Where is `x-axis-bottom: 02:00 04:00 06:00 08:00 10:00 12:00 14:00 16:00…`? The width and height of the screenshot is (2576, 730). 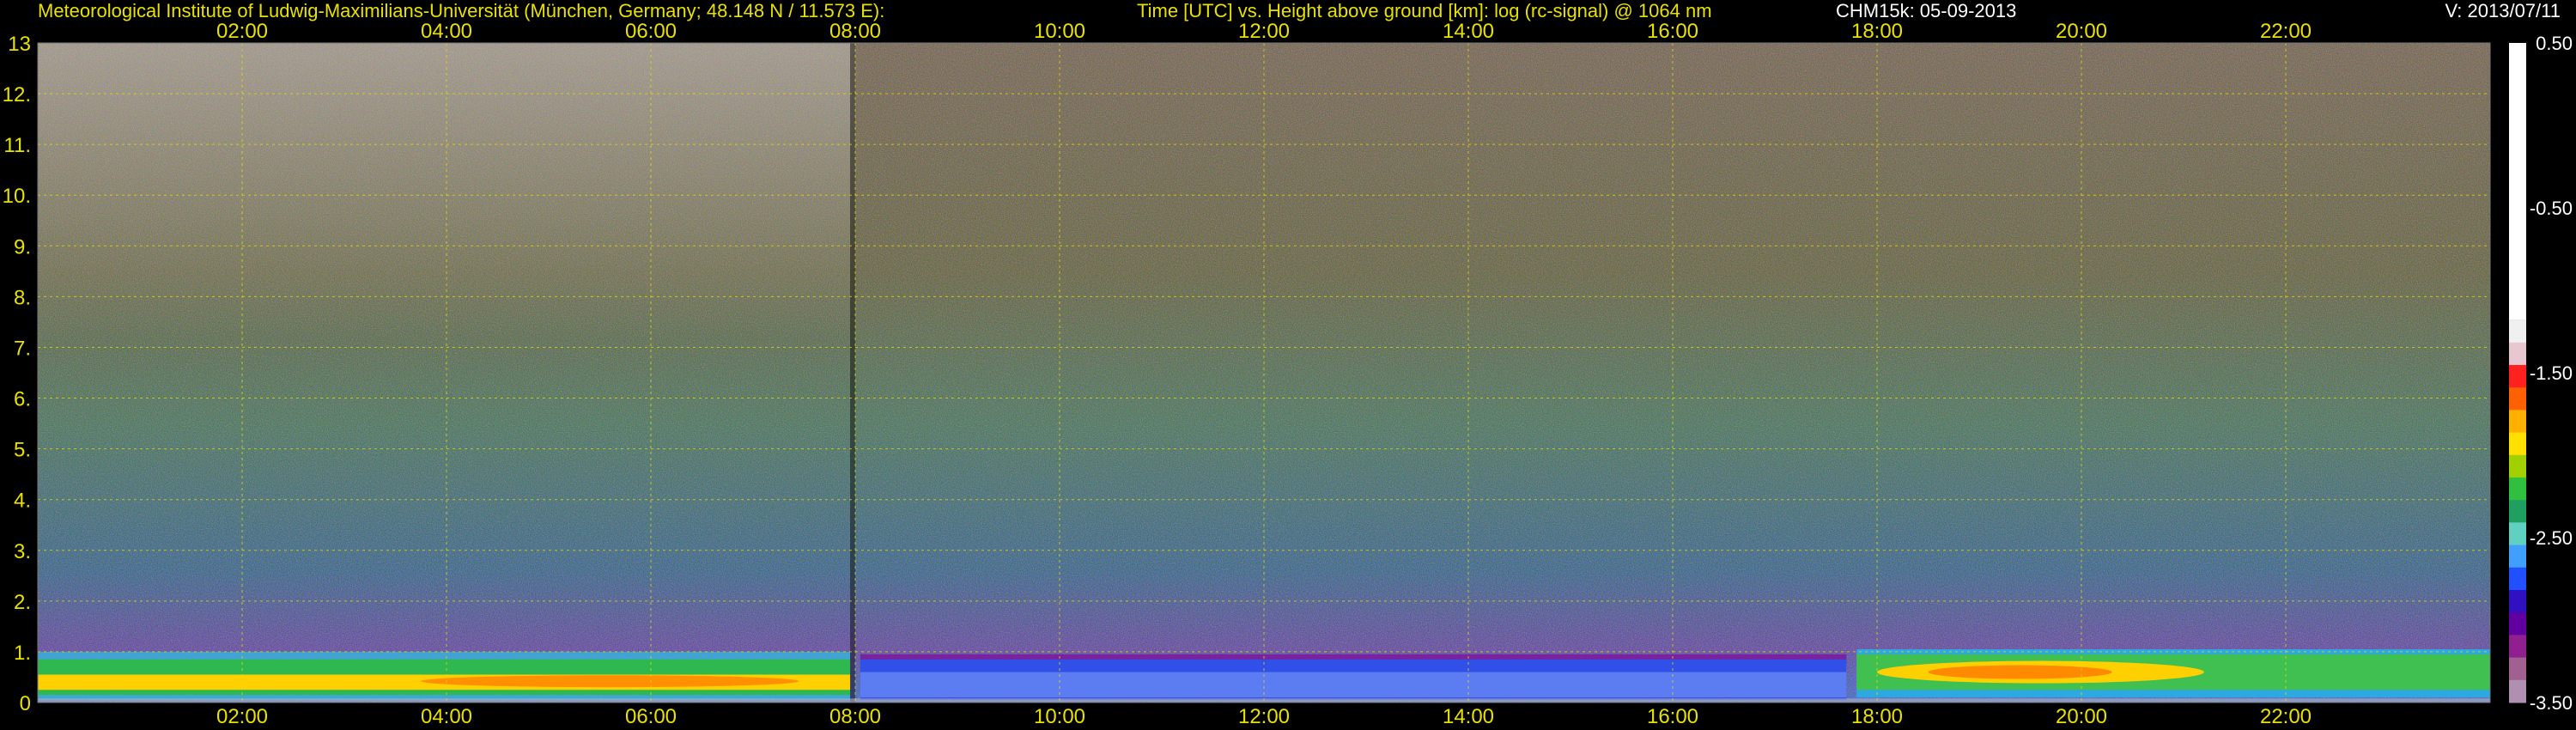 x-axis-bottom: 02:00 04:00 06:00 08:00 10:00 12:00 14:00 16:00… is located at coordinates (1264, 716).